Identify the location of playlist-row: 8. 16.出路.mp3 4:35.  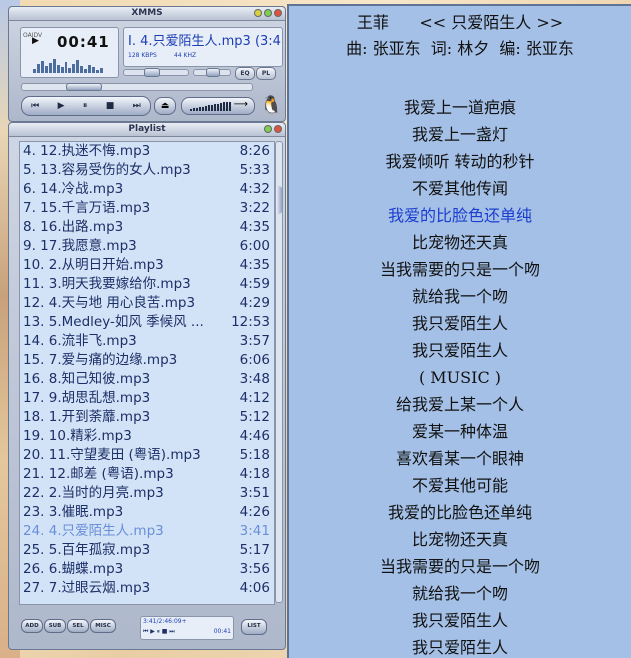
(147, 227).